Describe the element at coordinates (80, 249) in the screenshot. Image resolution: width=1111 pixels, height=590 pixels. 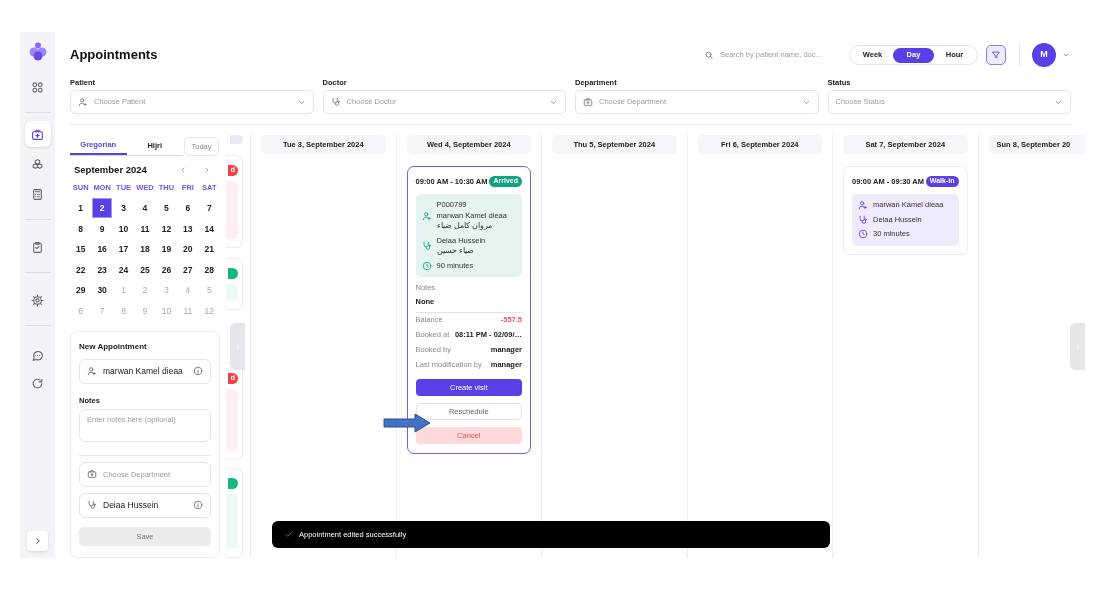
I see `calendar-day: 15` at that location.